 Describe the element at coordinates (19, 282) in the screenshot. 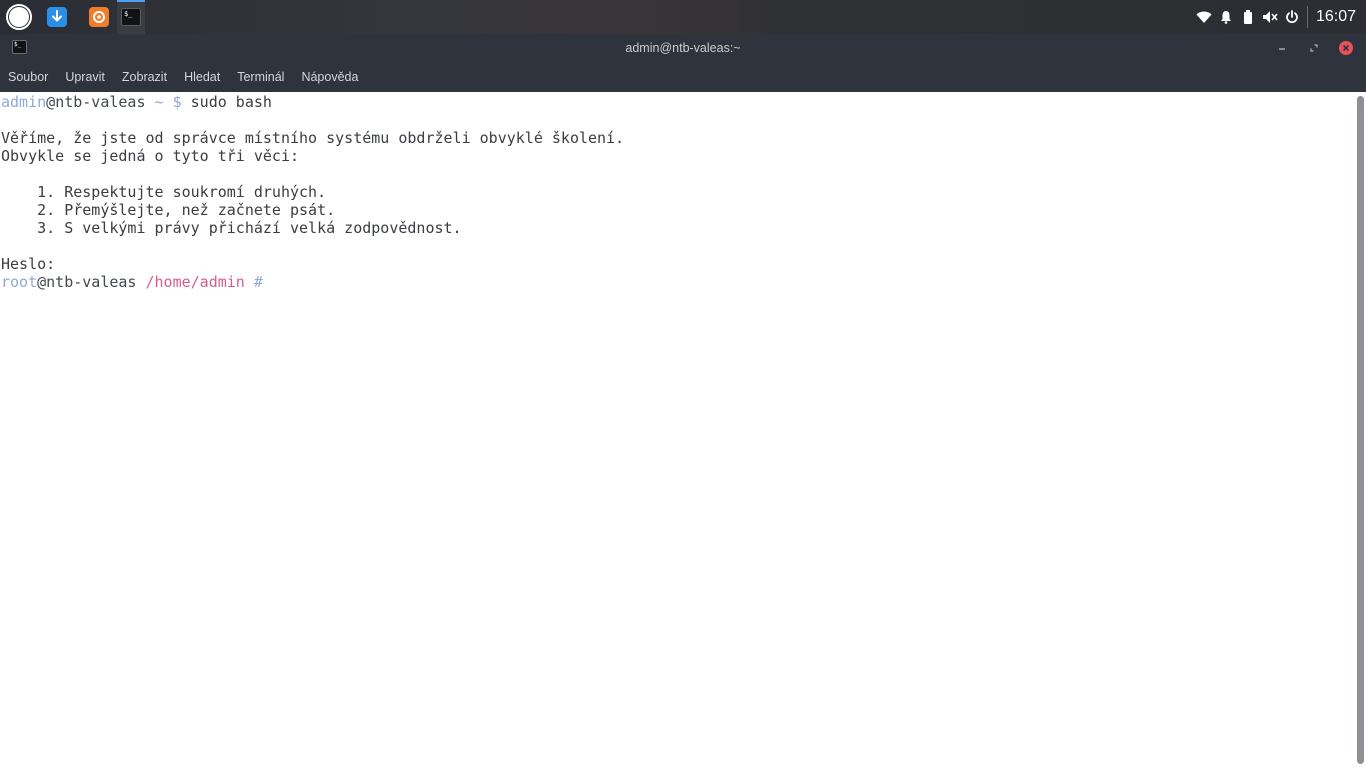

I see `prompt-user: root` at that location.